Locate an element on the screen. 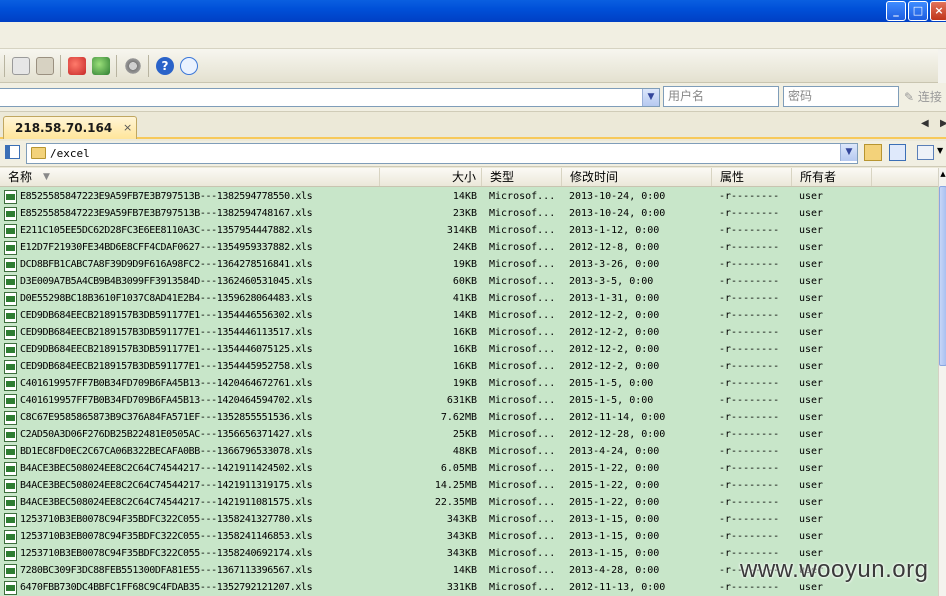 This screenshot has width=946, height=596. tab-session: 218.58.70.164 × is located at coordinates (70, 127).